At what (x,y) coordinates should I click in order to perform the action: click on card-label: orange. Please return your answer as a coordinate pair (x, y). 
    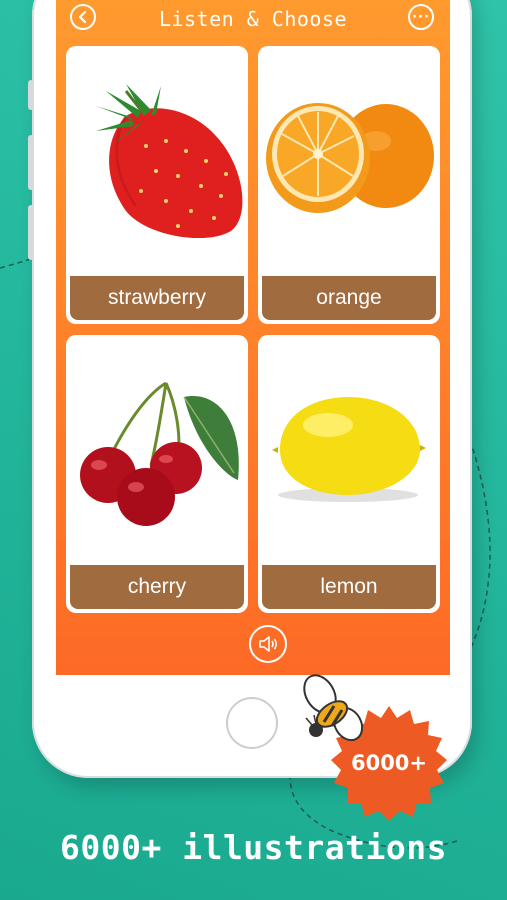
    Looking at the image, I should click on (349, 298).